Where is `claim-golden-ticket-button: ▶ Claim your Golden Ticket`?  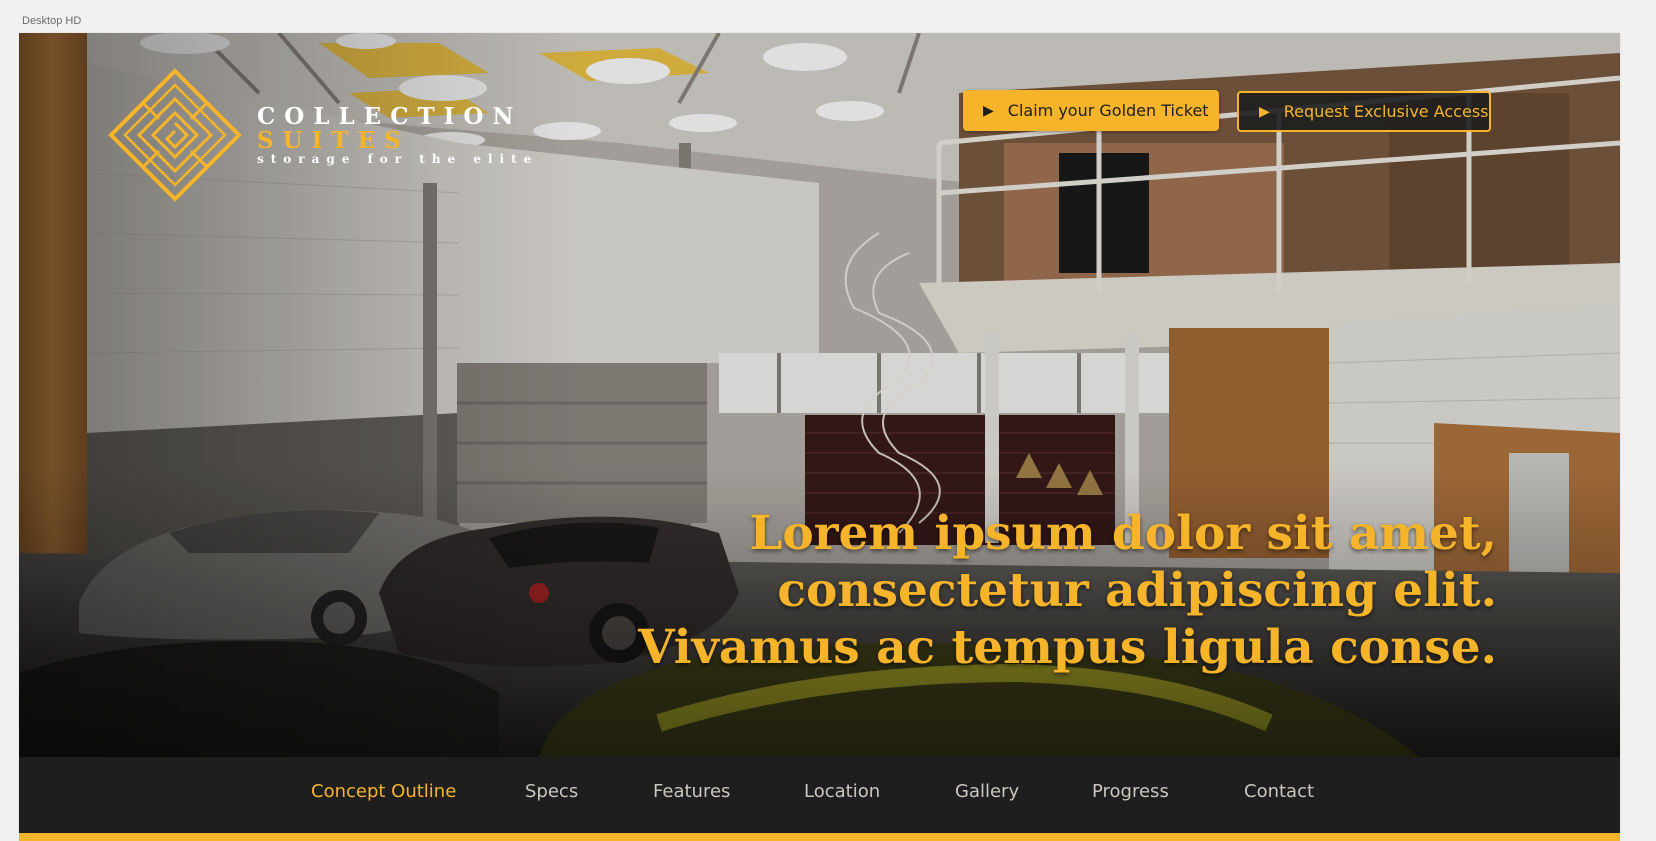 claim-golden-ticket-button: ▶ Claim your Golden Ticket is located at coordinates (1091, 110).